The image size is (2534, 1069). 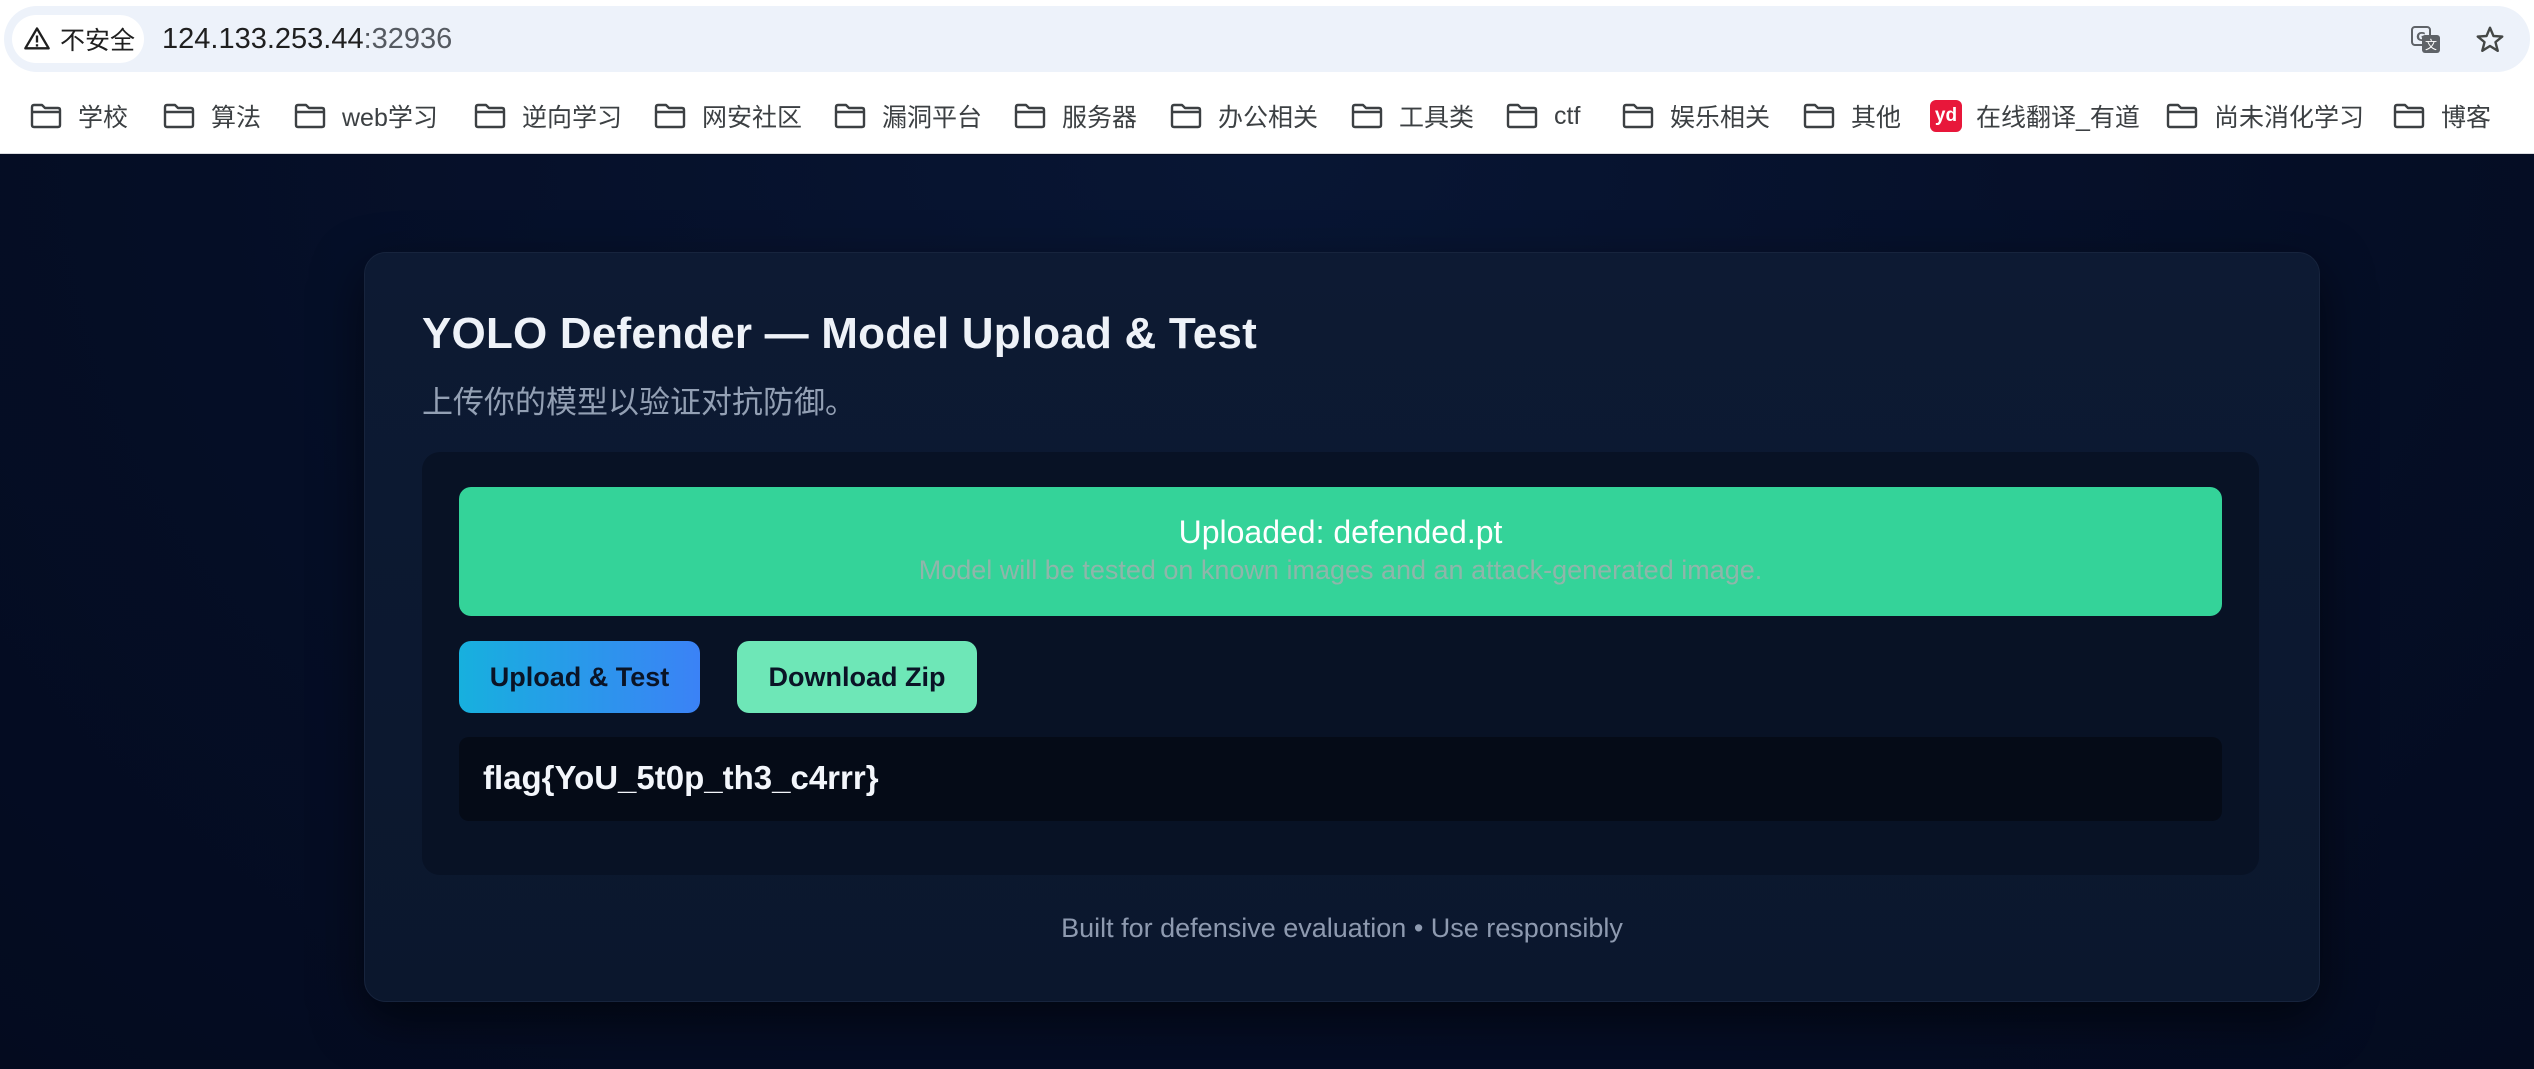 I want to click on security-label: 不安全, so click(x=98, y=41).